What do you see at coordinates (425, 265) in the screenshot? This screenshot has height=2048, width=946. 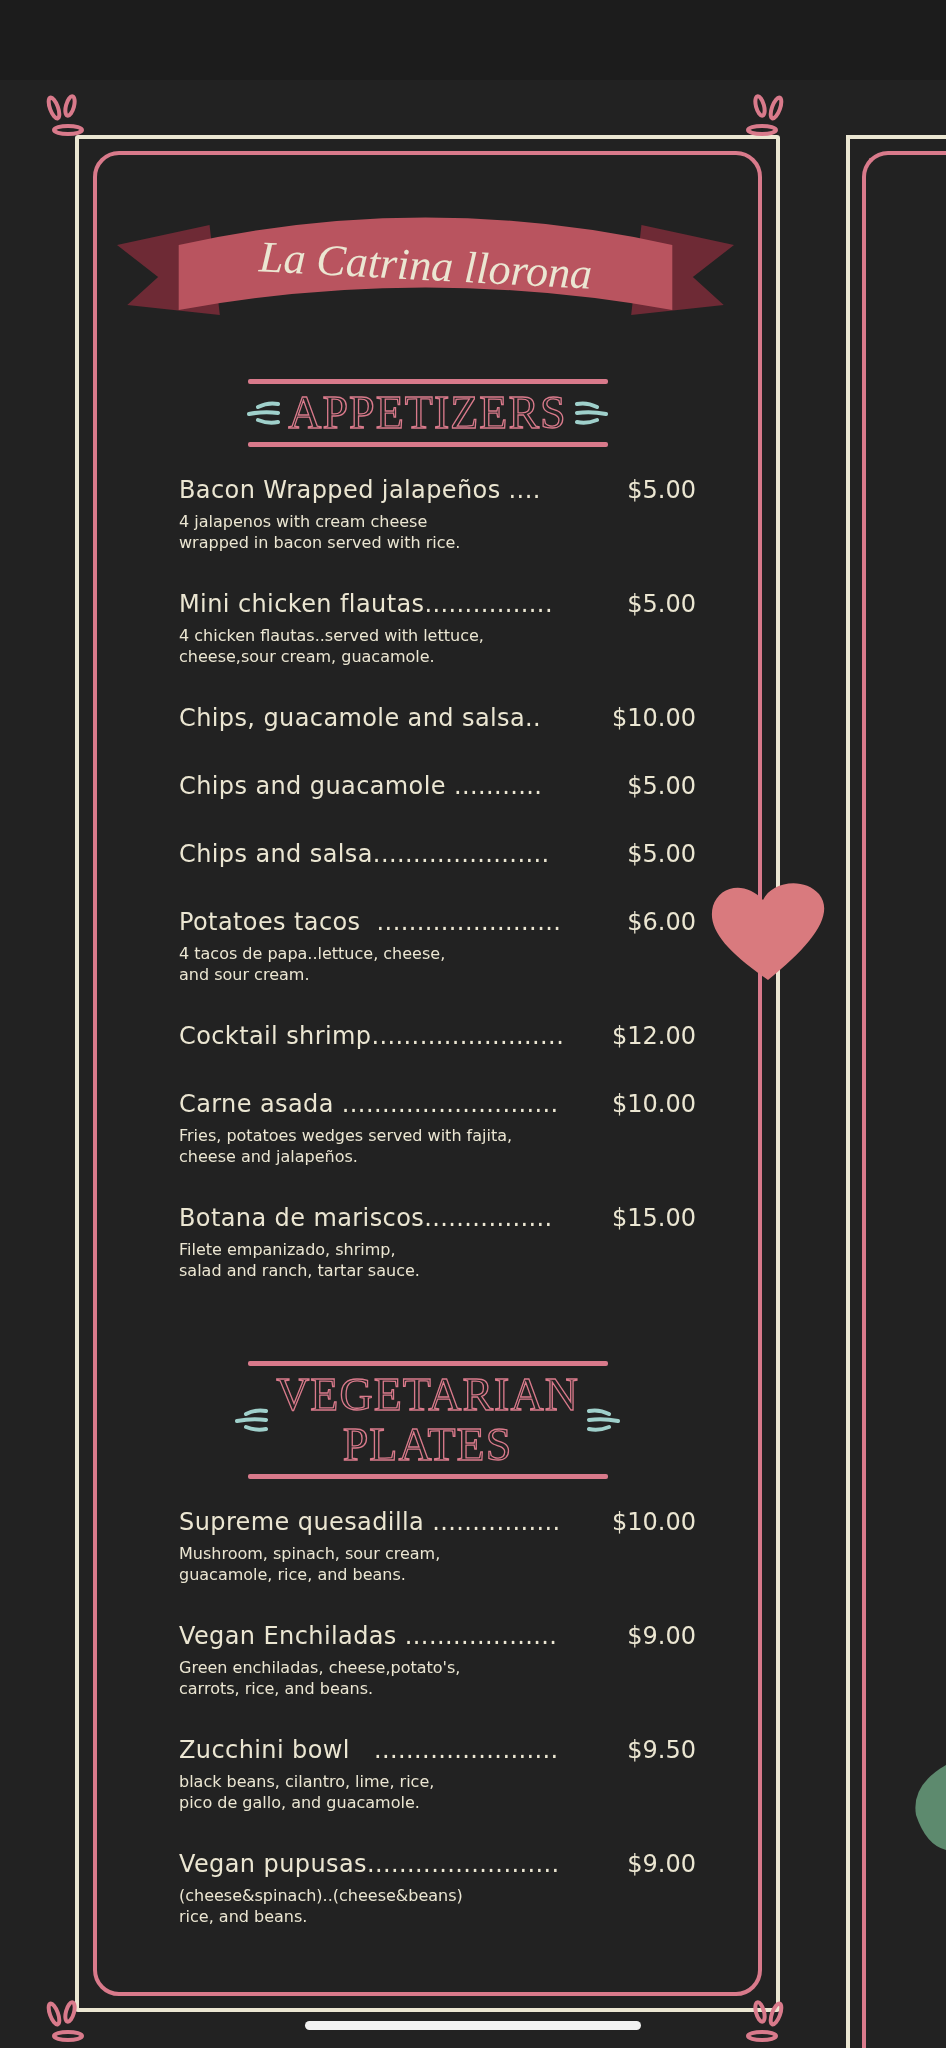 I see `restaurant-title: La Catrina llorona` at bounding box center [425, 265].